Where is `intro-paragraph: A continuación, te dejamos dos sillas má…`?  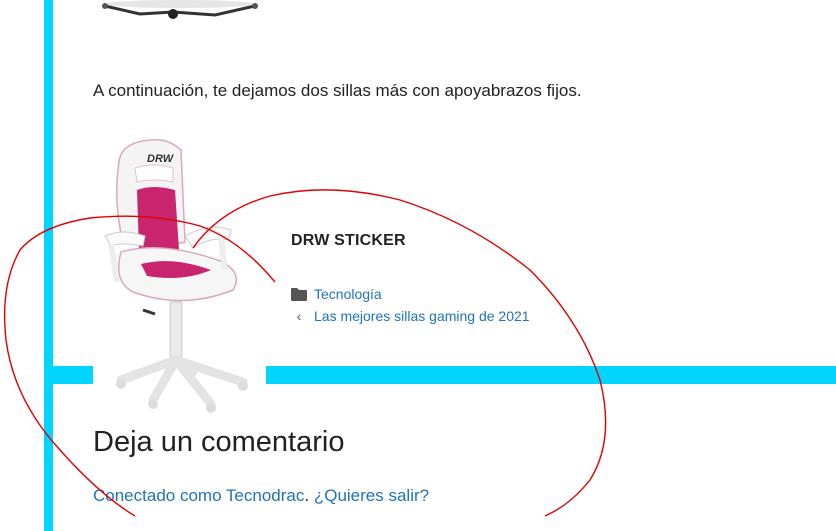 intro-paragraph: A continuación, te dejamos dos sillas má… is located at coordinates (337, 90).